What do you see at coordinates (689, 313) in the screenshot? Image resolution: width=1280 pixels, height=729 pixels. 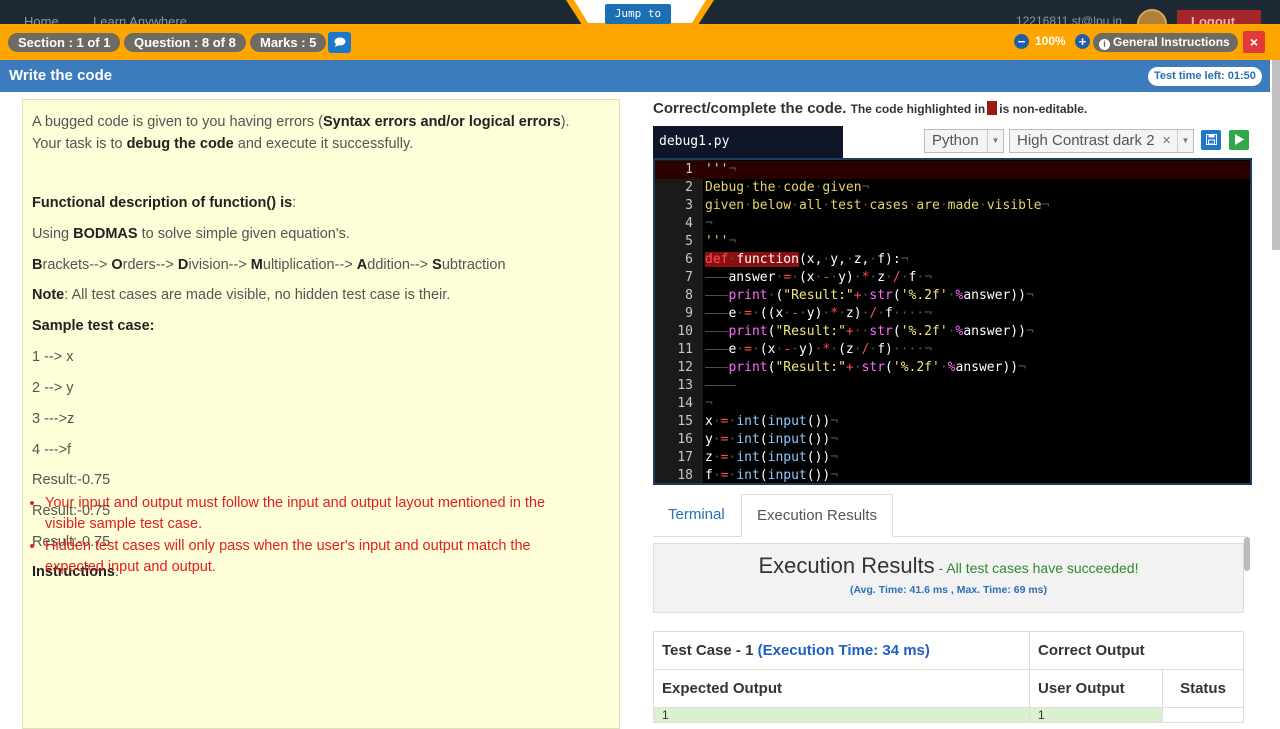 I see `line-number: 9` at bounding box center [689, 313].